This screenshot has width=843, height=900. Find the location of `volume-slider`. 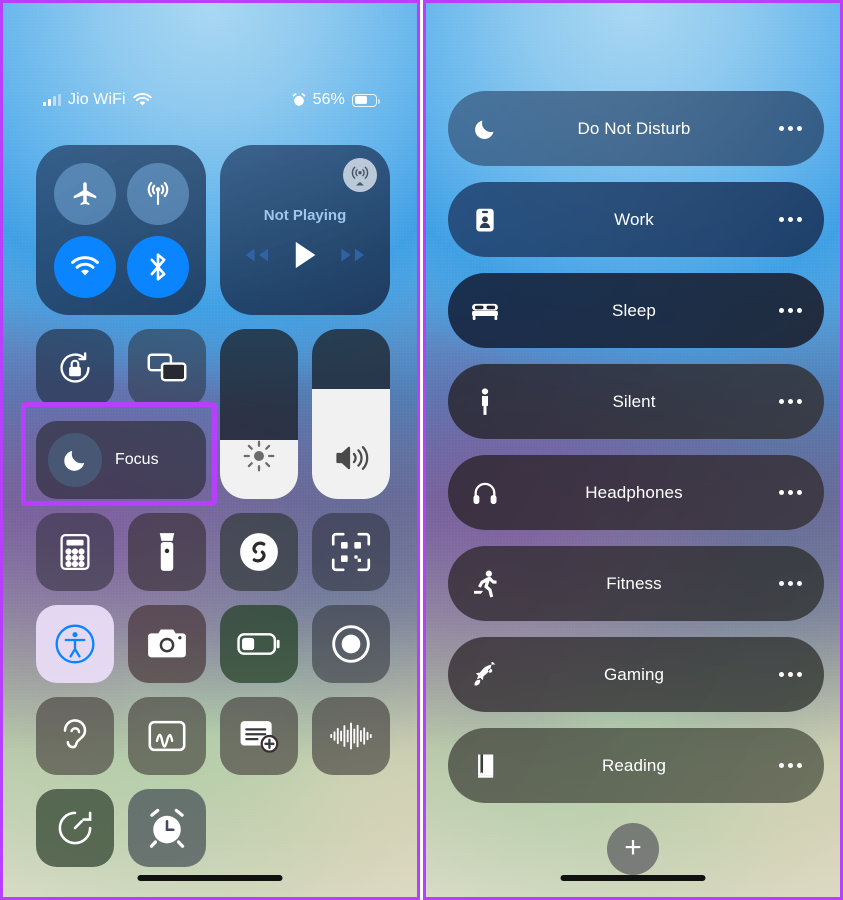

volume-slider is located at coordinates (351, 414).